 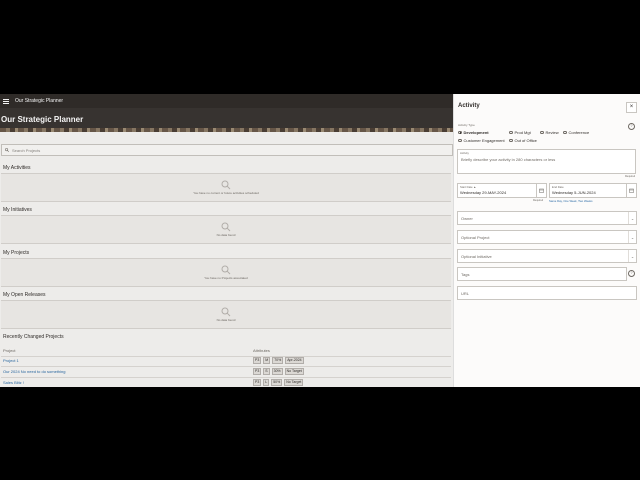 What do you see at coordinates (466, 125) in the screenshot?
I see `activity-type-label: Activity Type` at bounding box center [466, 125].